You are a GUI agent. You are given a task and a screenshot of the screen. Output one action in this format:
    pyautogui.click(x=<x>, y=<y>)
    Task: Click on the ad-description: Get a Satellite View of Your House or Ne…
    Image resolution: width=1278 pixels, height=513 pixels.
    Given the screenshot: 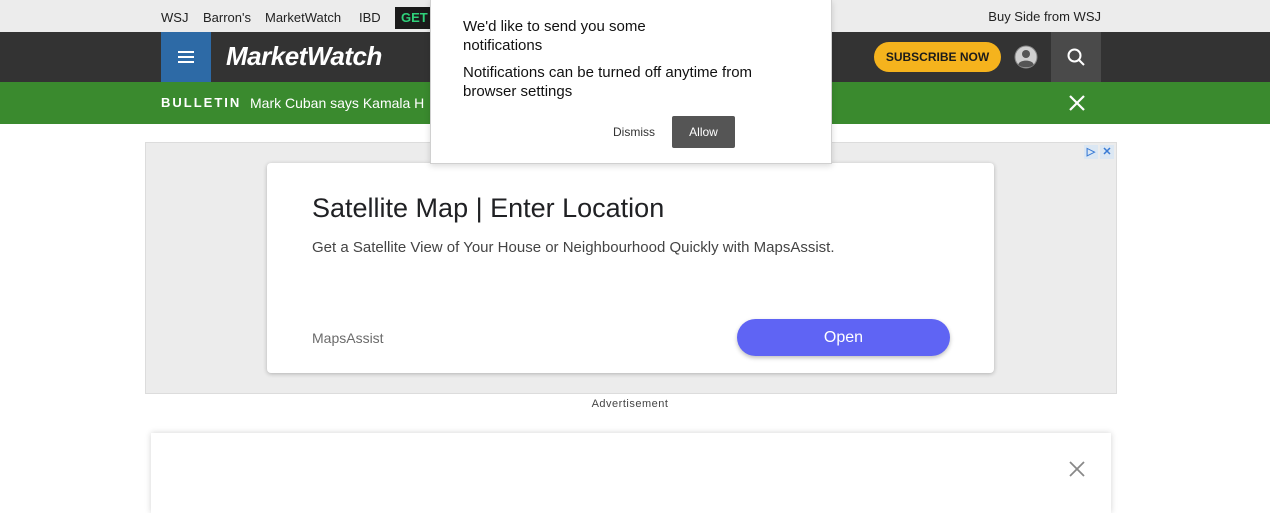 What is the action you would take?
    pyautogui.click(x=573, y=247)
    